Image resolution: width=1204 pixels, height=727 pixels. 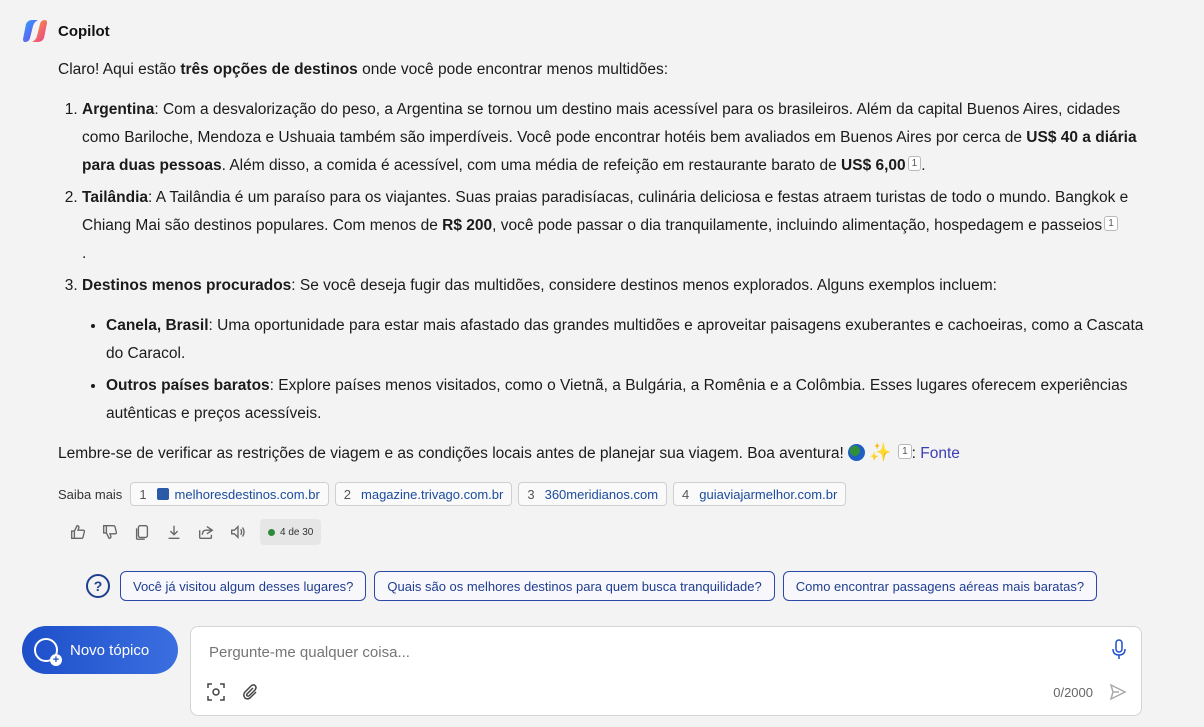 What do you see at coordinates (250, 692) in the screenshot?
I see `attach-icon` at bounding box center [250, 692].